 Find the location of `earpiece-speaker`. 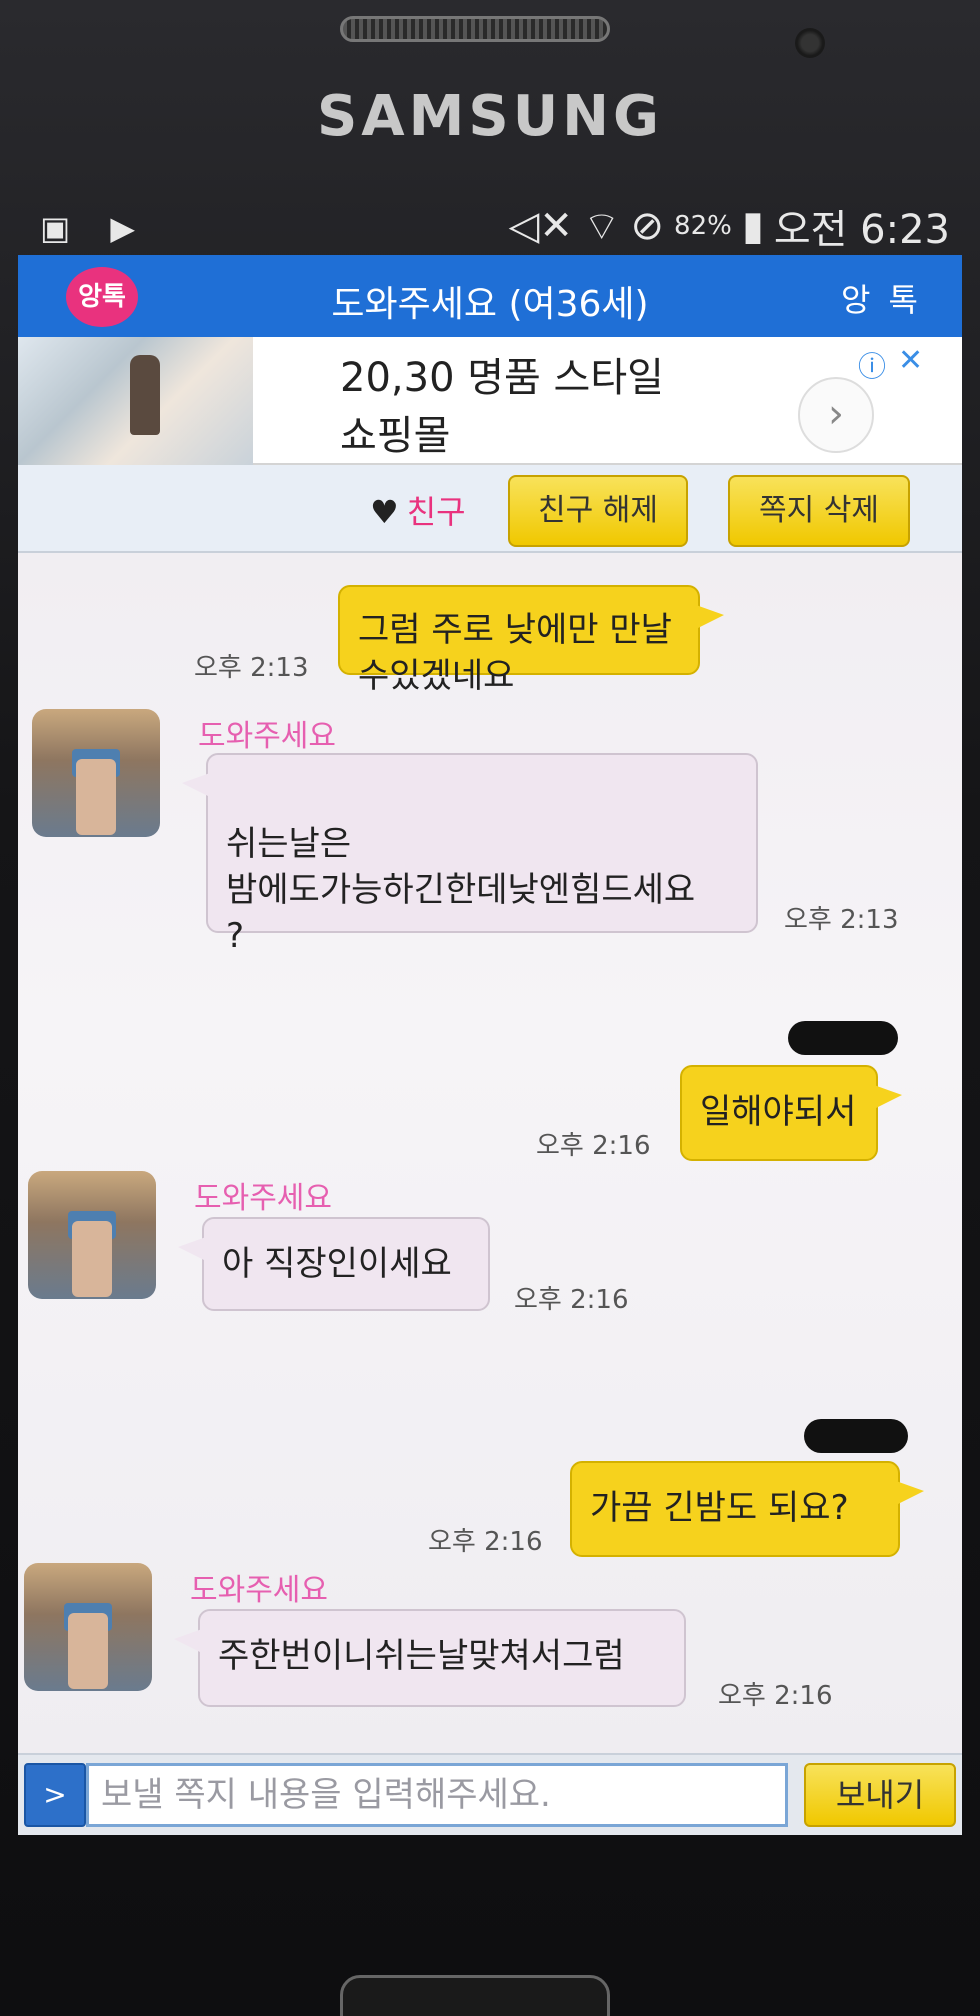

earpiece-speaker is located at coordinates (475, 29).